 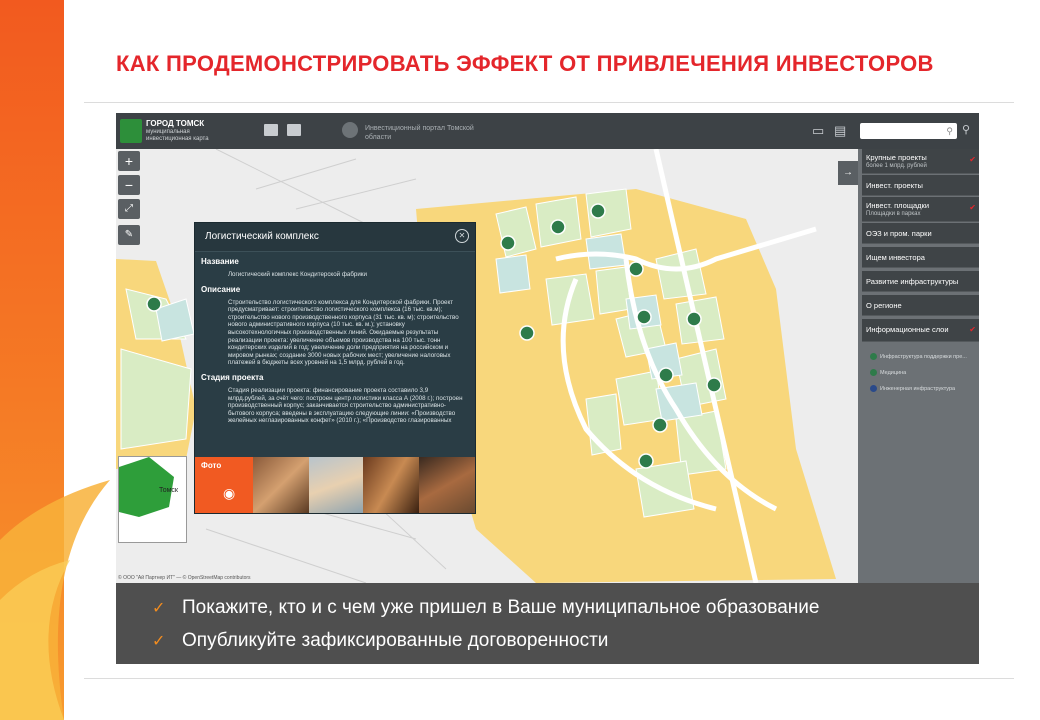 I want to click on sidebar-item-label: Информационные слои, so click(x=907, y=329).